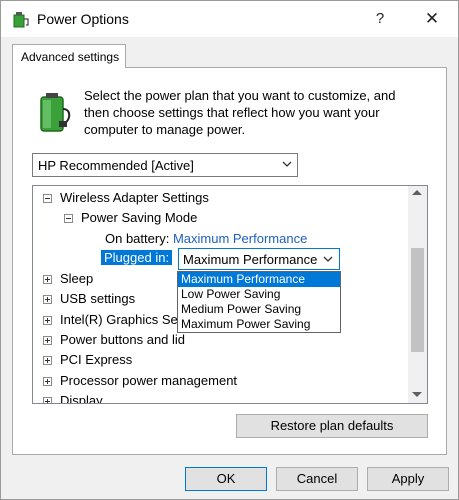  Describe the element at coordinates (408, 479) in the screenshot. I see `apply-button: Apply` at that location.